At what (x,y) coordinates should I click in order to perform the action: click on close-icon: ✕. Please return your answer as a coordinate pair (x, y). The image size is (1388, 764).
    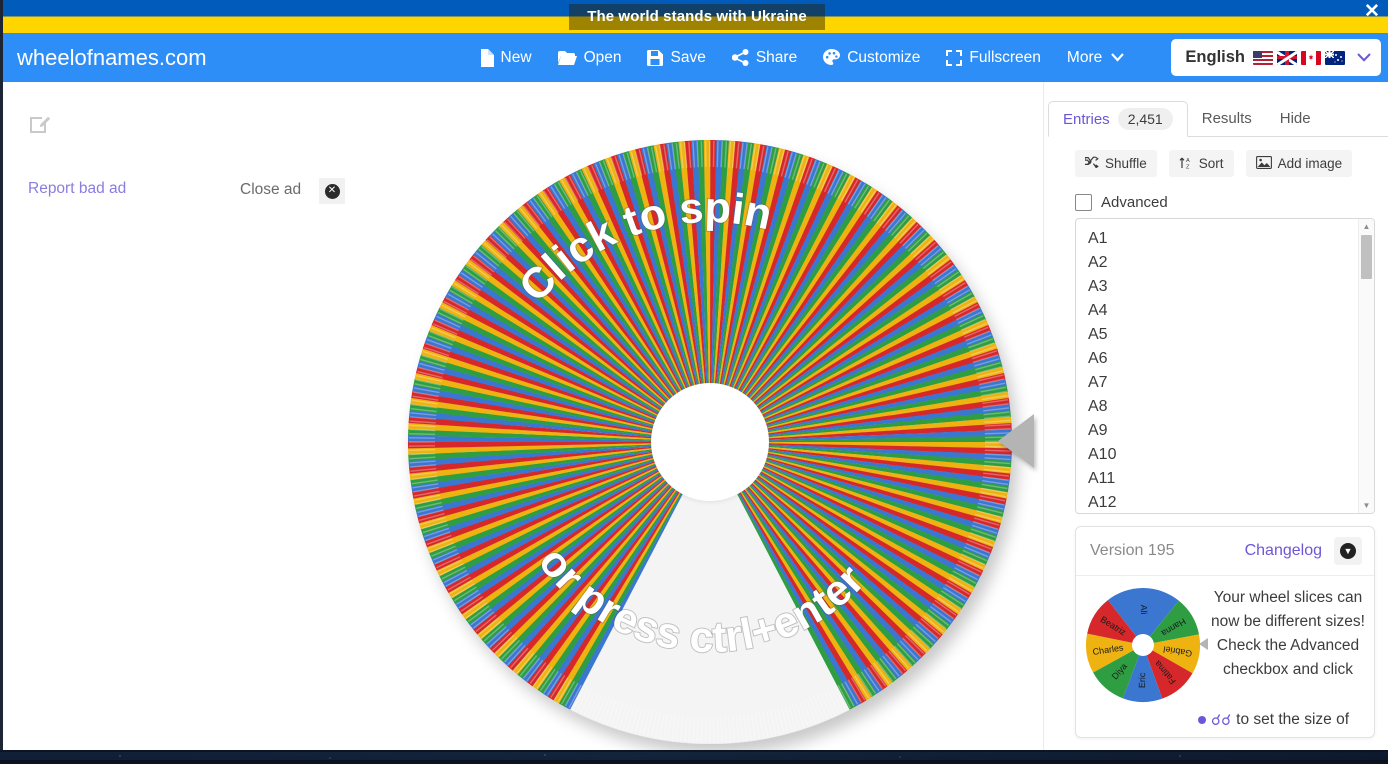
    Looking at the image, I should click on (1372, 12).